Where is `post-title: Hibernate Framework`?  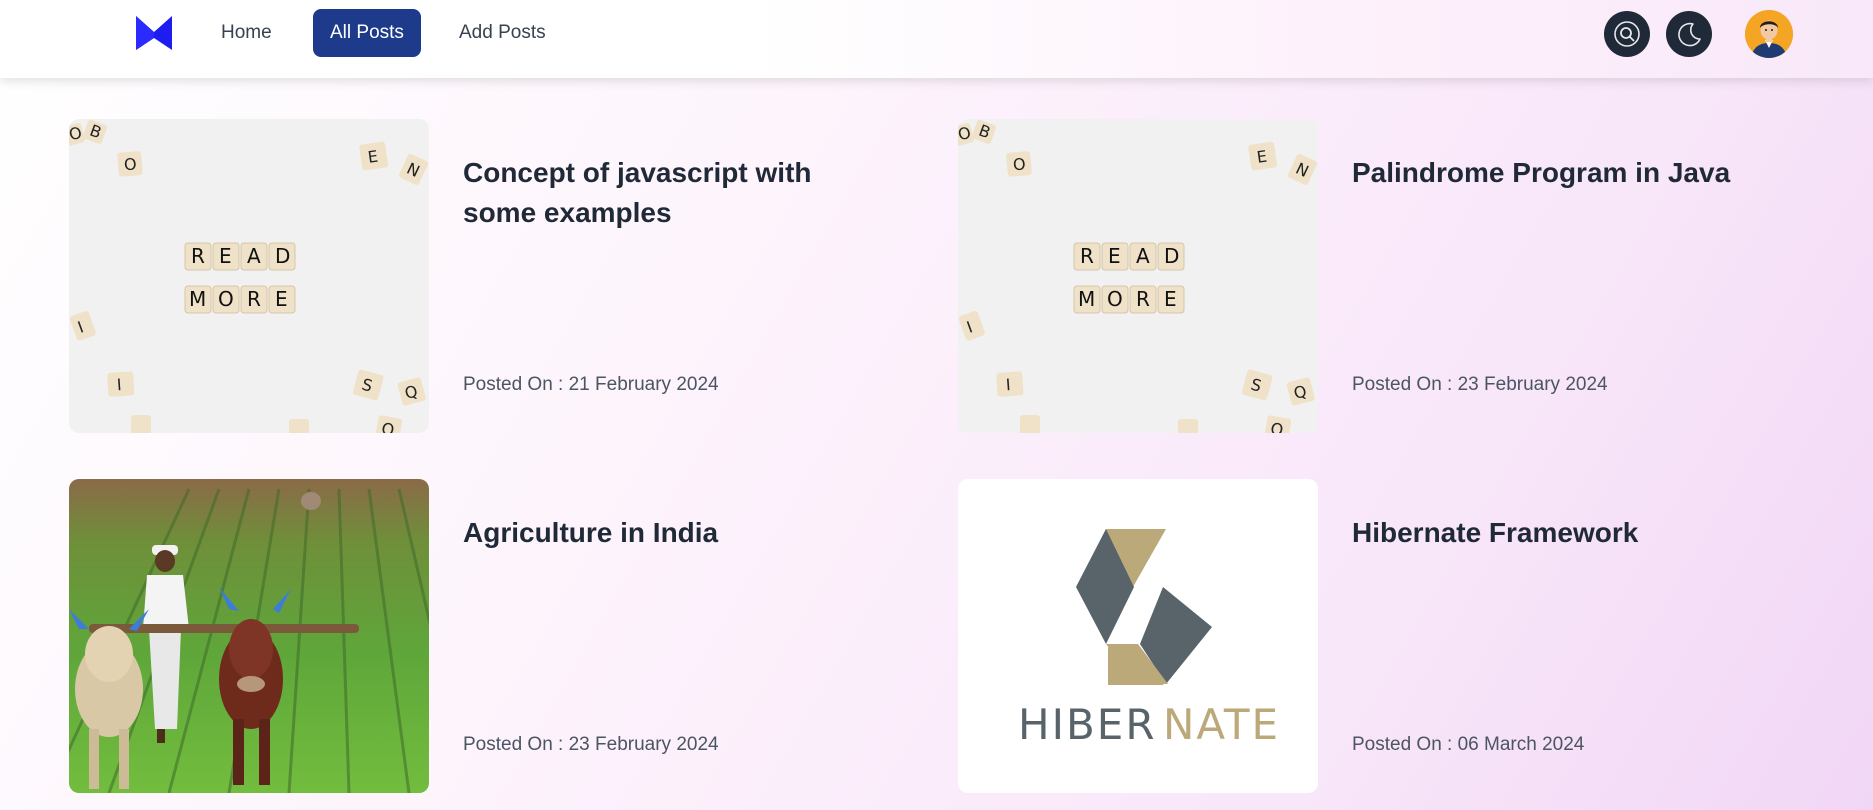 post-title: Hibernate Framework is located at coordinates (1562, 533).